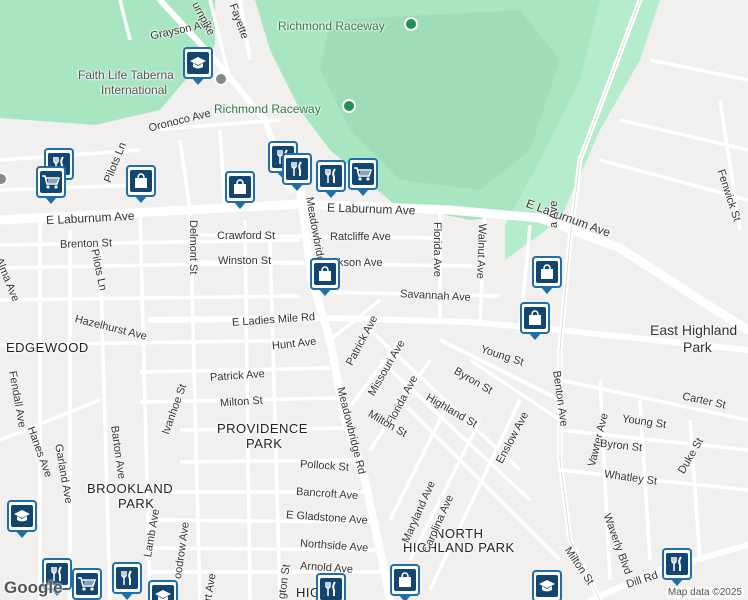 This screenshot has height=600, width=748. What do you see at coordinates (459, 533) in the screenshot?
I see `neighborhood-label-north: NORTH` at bounding box center [459, 533].